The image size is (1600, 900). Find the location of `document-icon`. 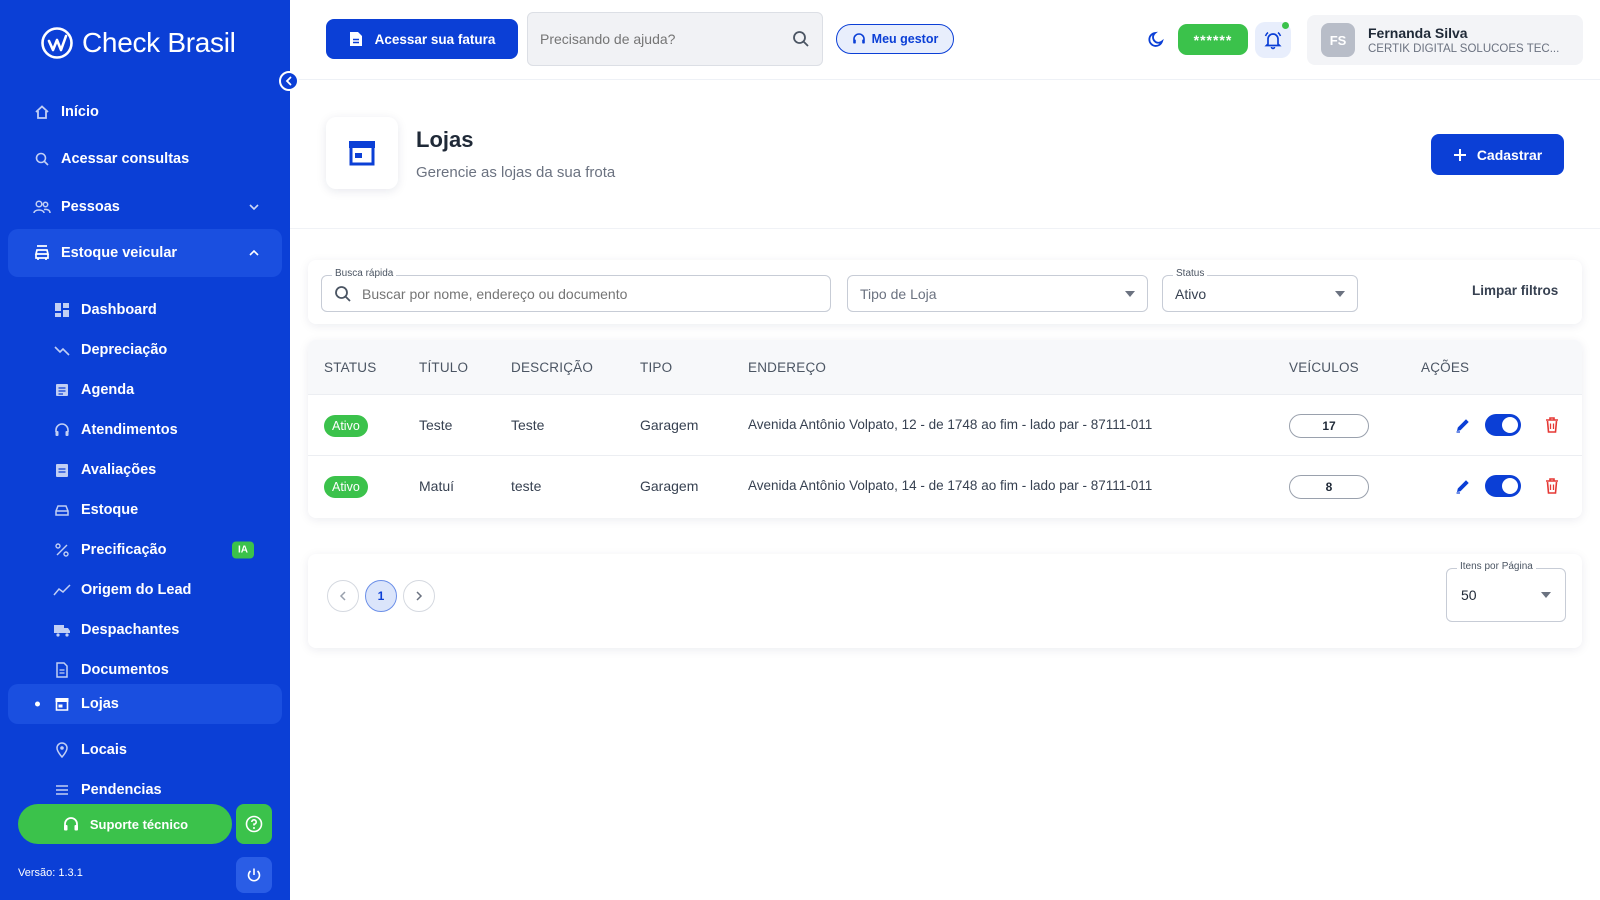

document-icon is located at coordinates (355, 39).